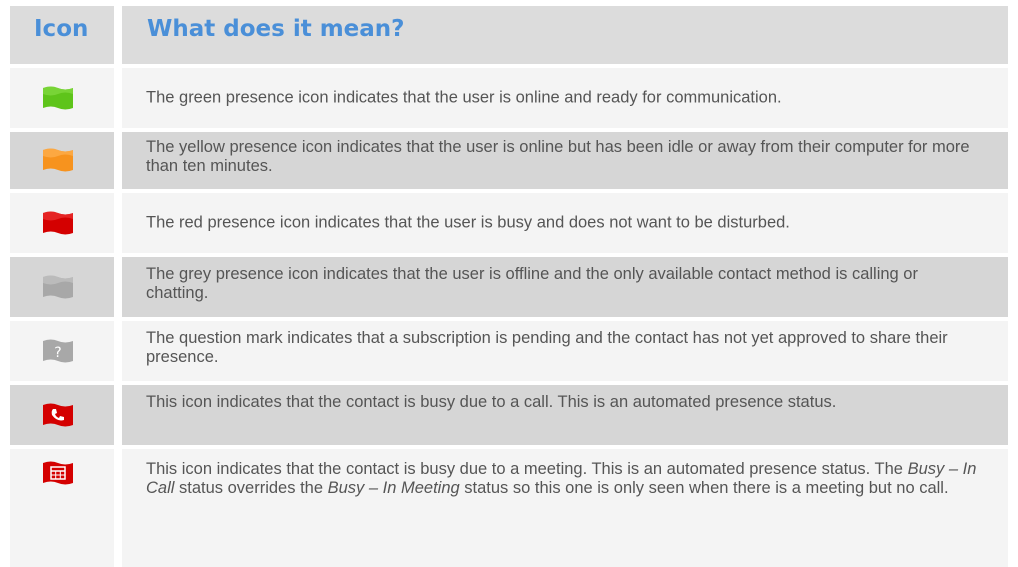 The image size is (1018, 567). I want to click on header-meaning-cell: What does it mean?, so click(565, 35).